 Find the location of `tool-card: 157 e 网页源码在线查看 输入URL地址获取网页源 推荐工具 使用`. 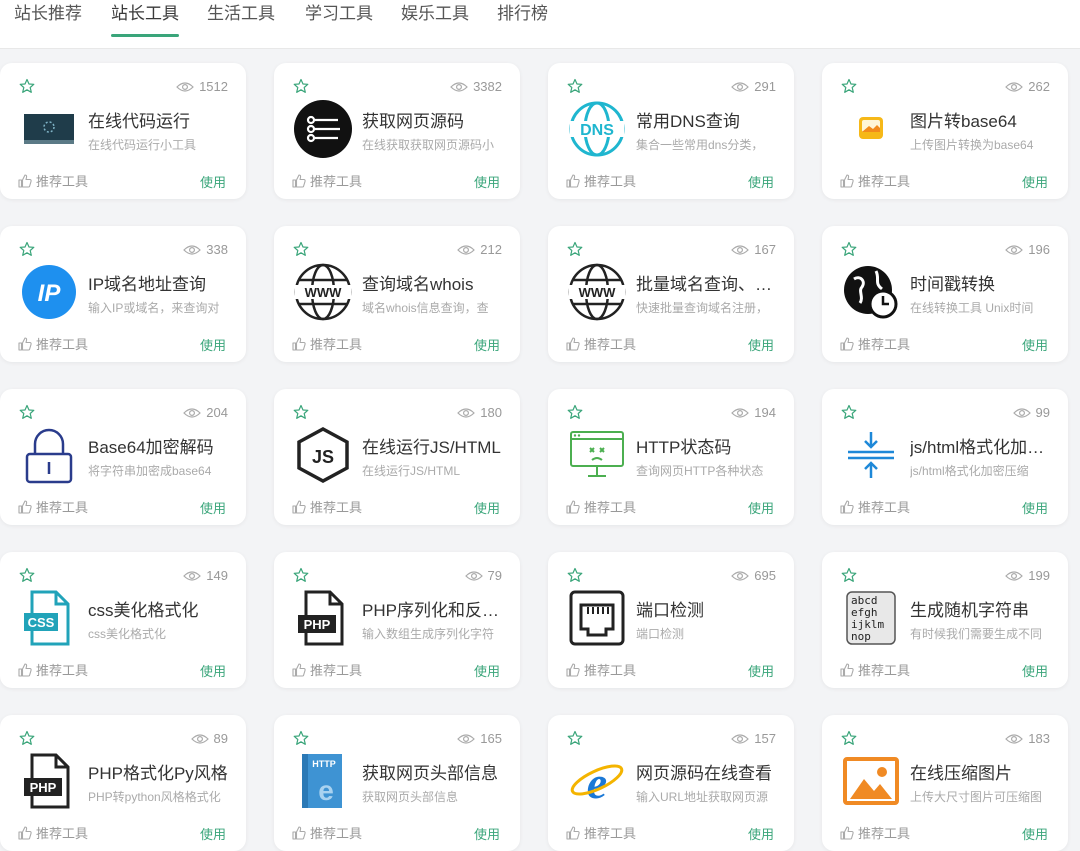

tool-card: 157 e 网页源码在线查看 输入URL地址获取网页源 推荐工具 使用 is located at coordinates (671, 783).